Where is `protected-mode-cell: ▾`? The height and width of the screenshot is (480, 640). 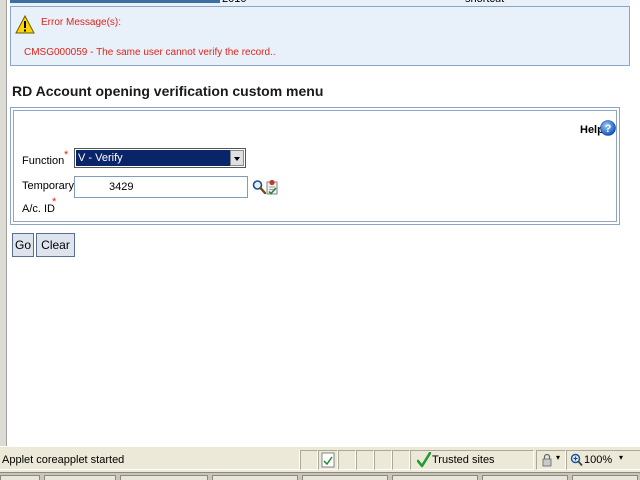
protected-mode-cell: ▾ is located at coordinates (551, 460).